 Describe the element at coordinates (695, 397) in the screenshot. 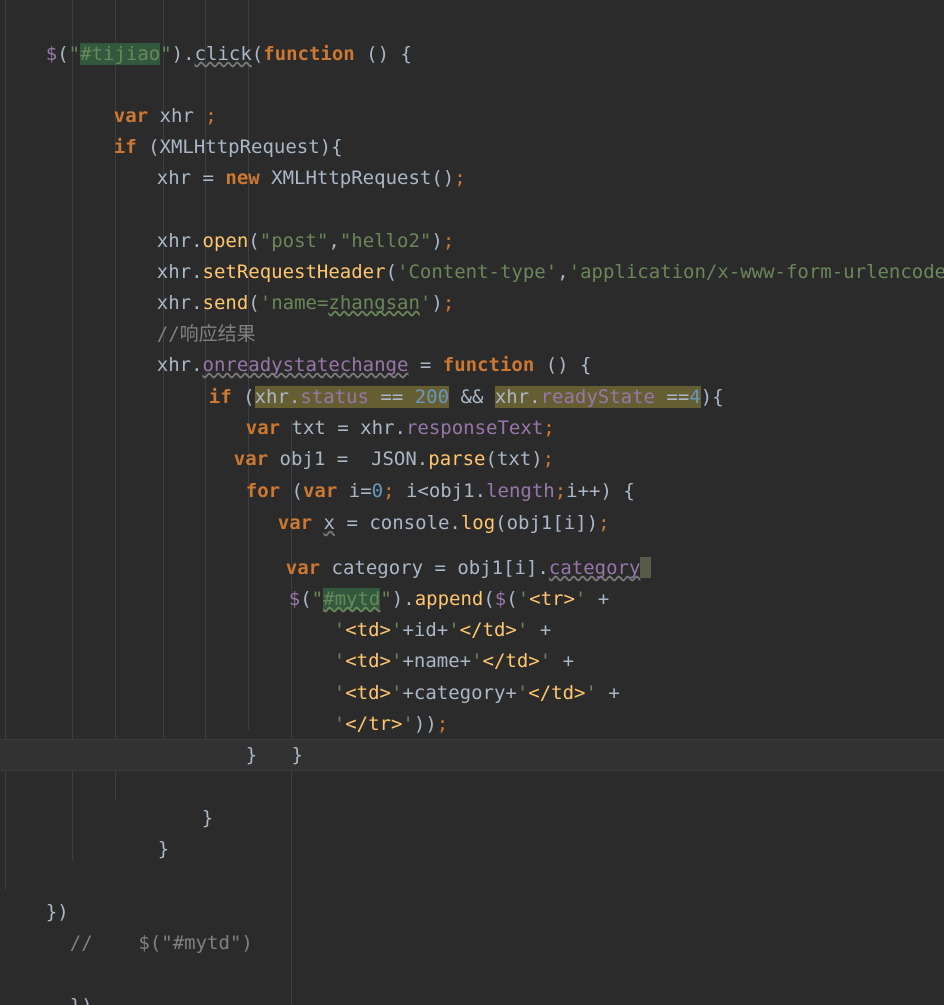

I see `ready-state-value: 4` at that location.